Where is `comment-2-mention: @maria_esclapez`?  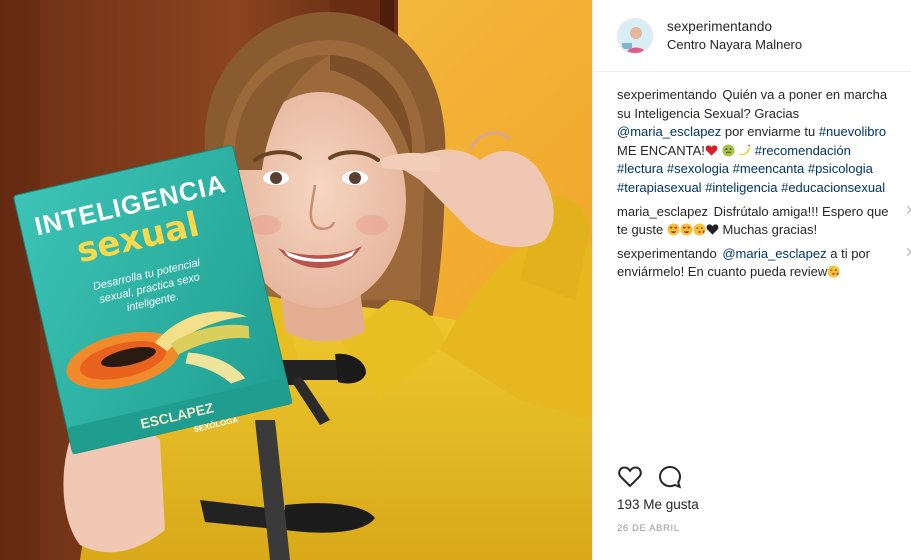
comment-2-mention: @maria_esclapez is located at coordinates (774, 253).